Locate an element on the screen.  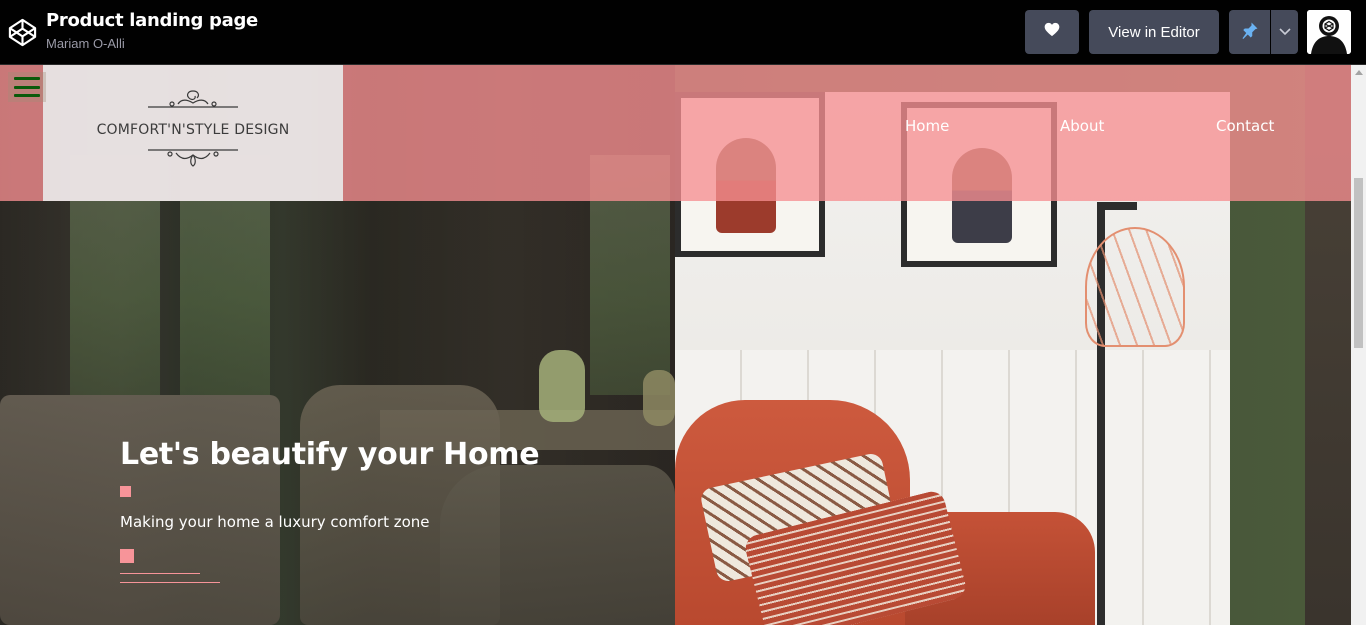
pin-icon is located at coordinates (1250, 32).